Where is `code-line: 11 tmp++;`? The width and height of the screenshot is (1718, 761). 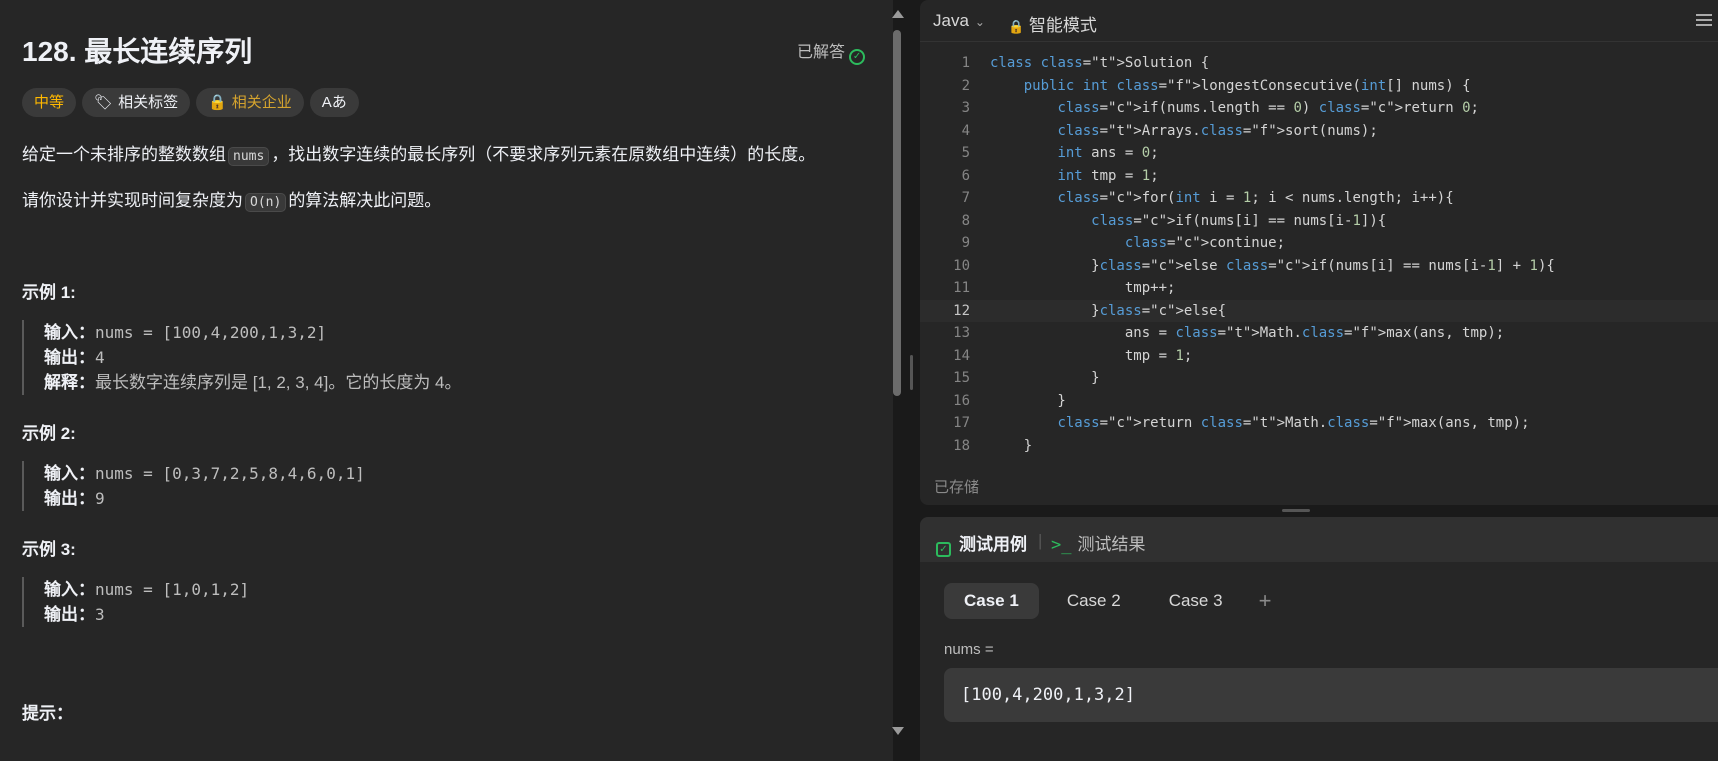
code-line: 11 tmp++; is located at coordinates (1319, 288).